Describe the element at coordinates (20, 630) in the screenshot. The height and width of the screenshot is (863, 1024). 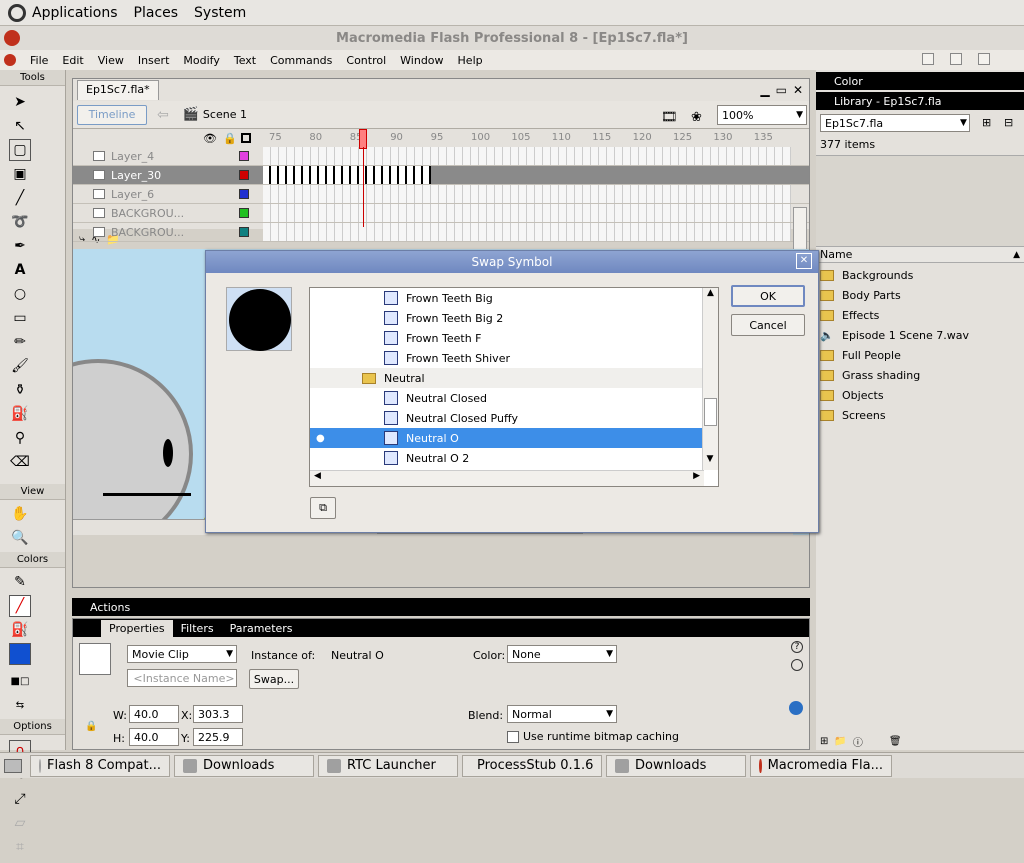
I see `fill-color-icon: ⛽` at that location.